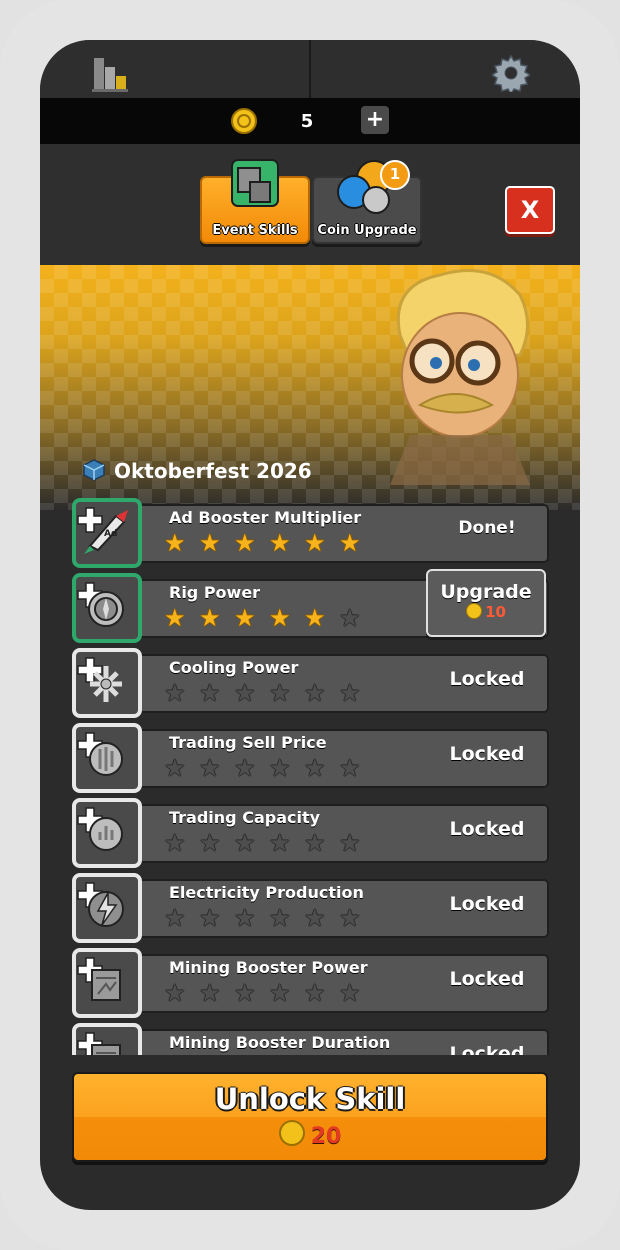  Describe the element at coordinates (100, 904) in the screenshot. I see `lightning-icon` at that location.